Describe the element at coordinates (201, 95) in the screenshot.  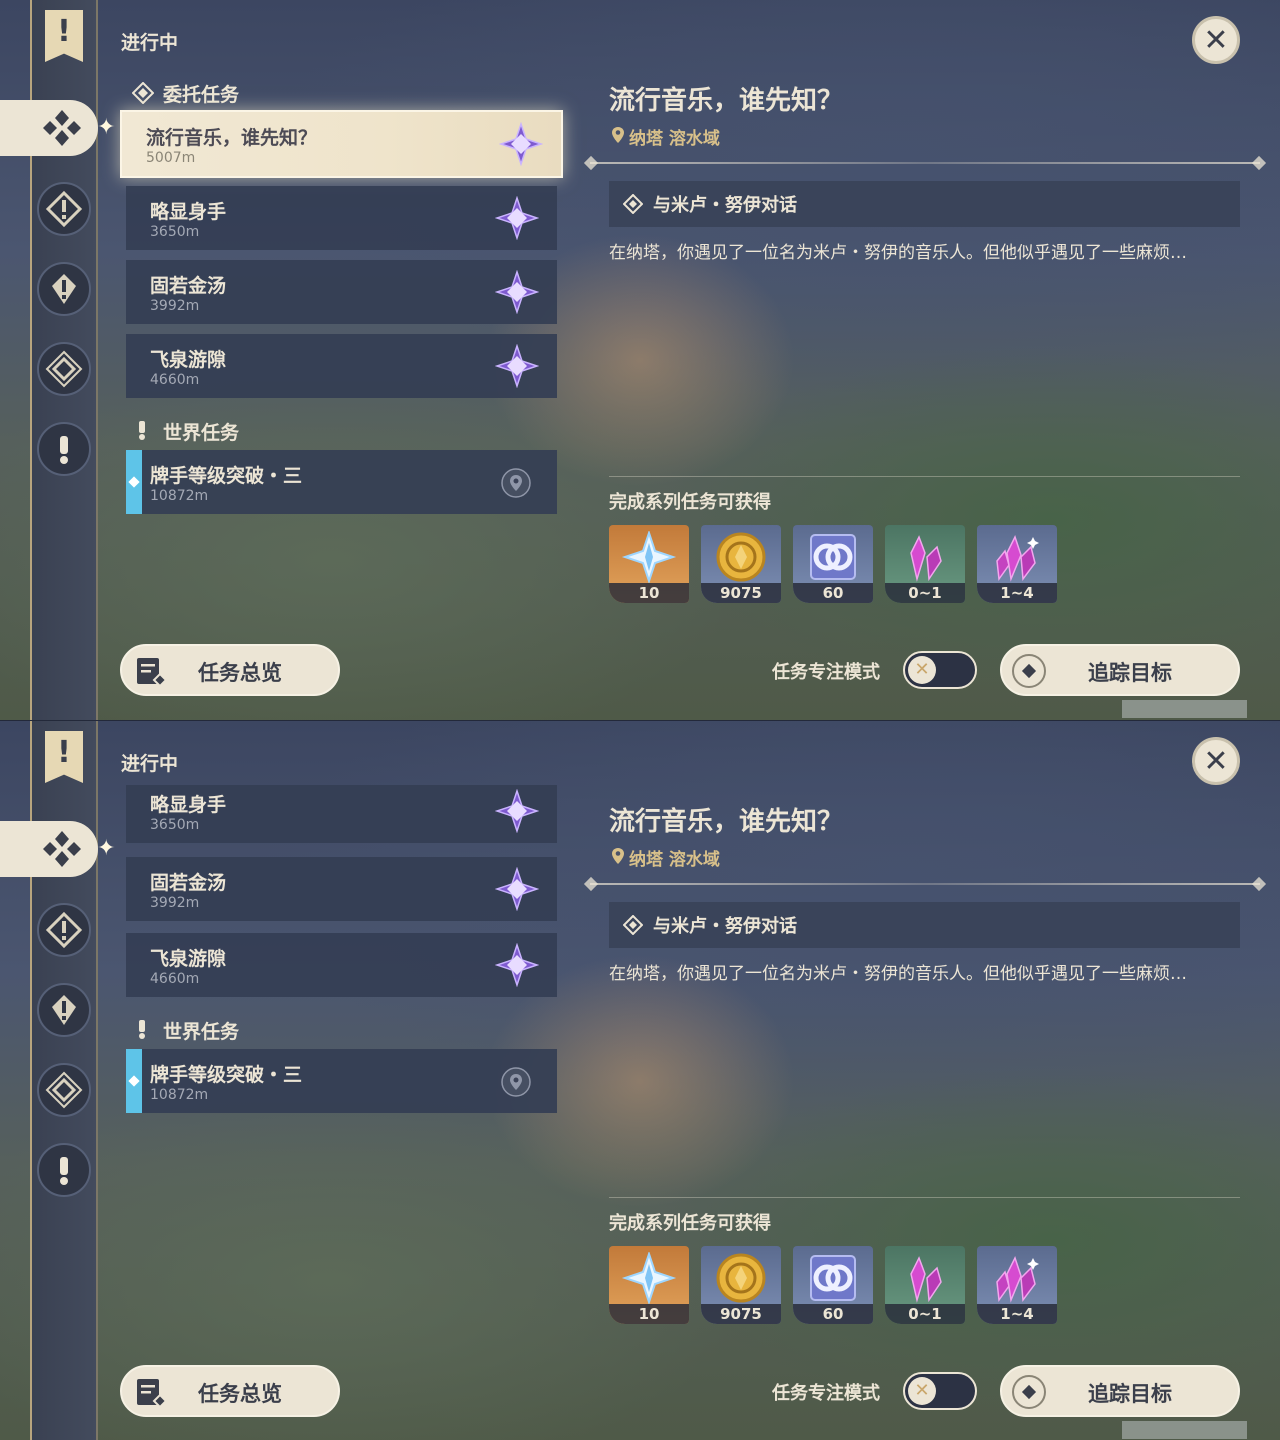
I see `category-commission: 委托任务` at that location.